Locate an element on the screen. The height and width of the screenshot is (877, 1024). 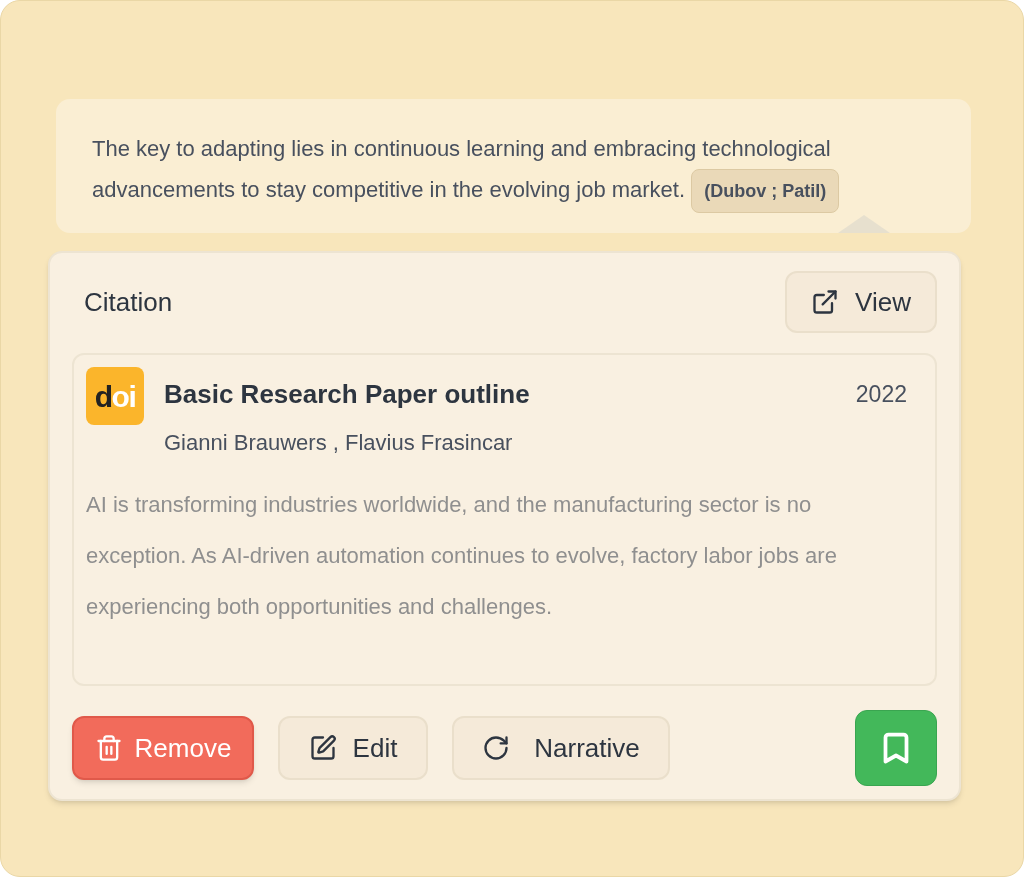
trash-icon is located at coordinates (108, 748).